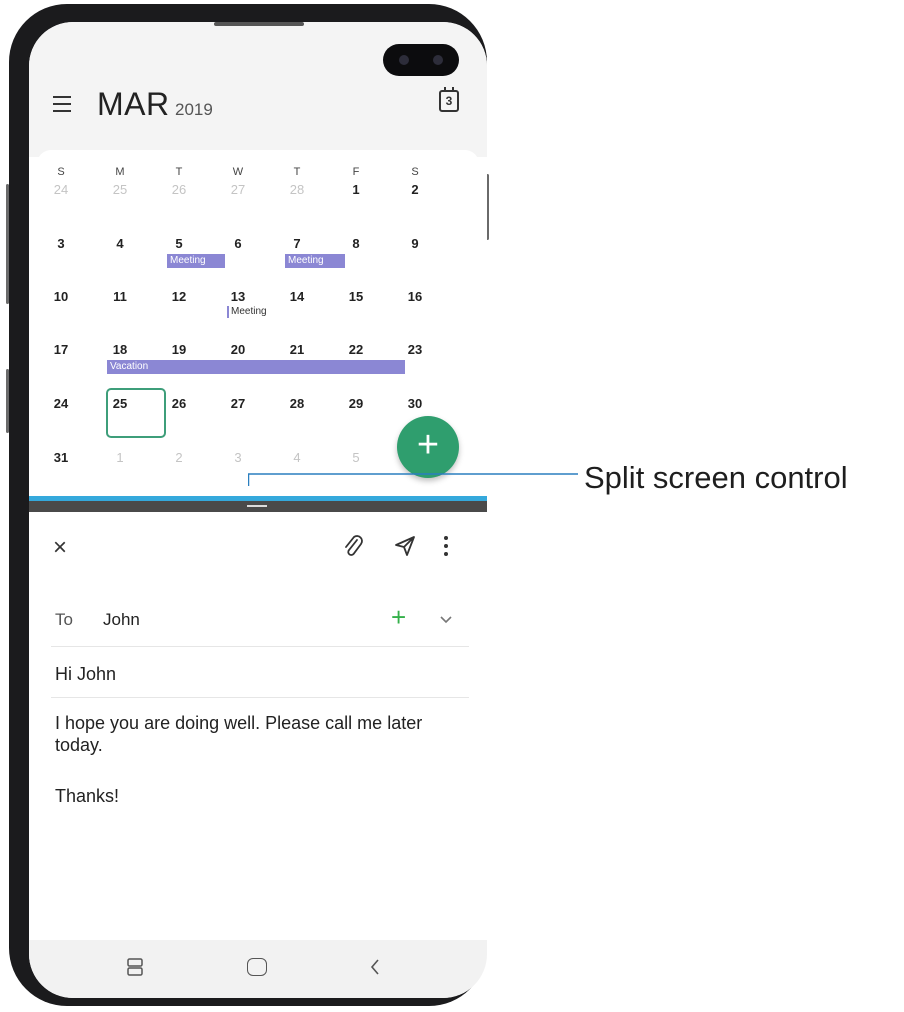 Image resolution: width=904 pixels, height=1012 pixels. I want to click on event-vacation: Vacation, so click(256, 367).